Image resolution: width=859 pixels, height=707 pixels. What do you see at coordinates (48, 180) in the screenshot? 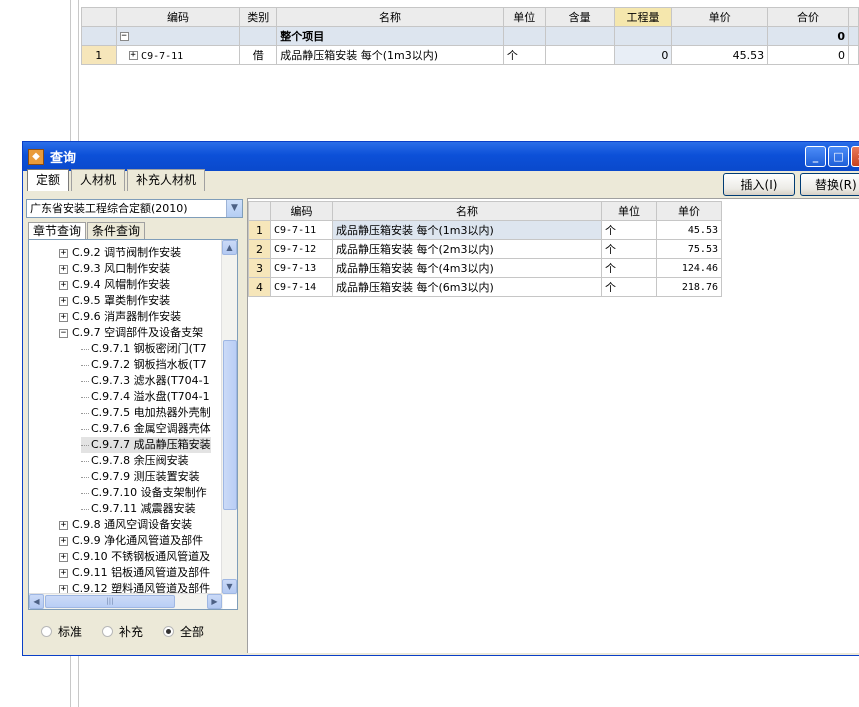
I see `tab-quota: 定额` at bounding box center [48, 180].